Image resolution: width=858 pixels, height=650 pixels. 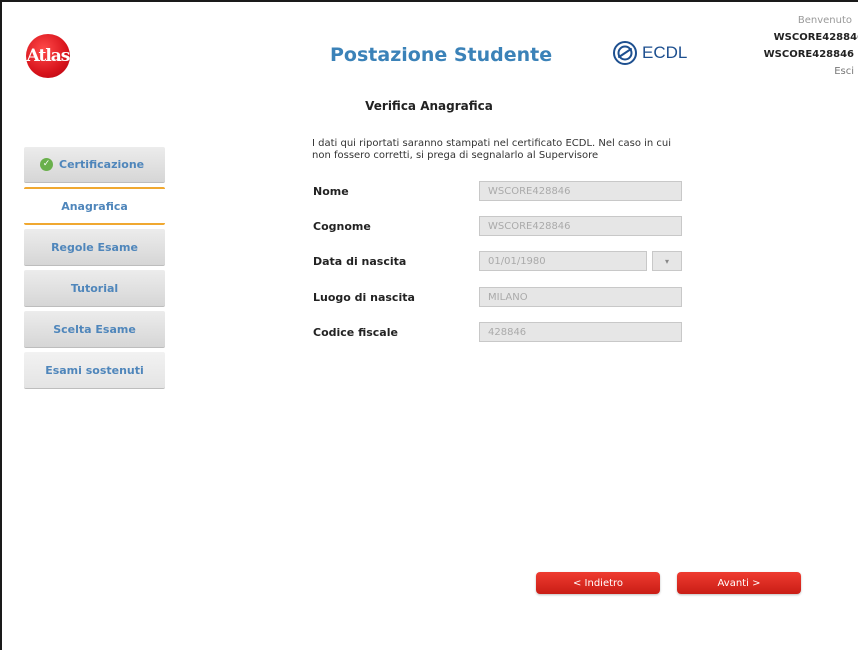 I want to click on sidebar-item-tutorial: Tutorial, so click(x=94, y=288).